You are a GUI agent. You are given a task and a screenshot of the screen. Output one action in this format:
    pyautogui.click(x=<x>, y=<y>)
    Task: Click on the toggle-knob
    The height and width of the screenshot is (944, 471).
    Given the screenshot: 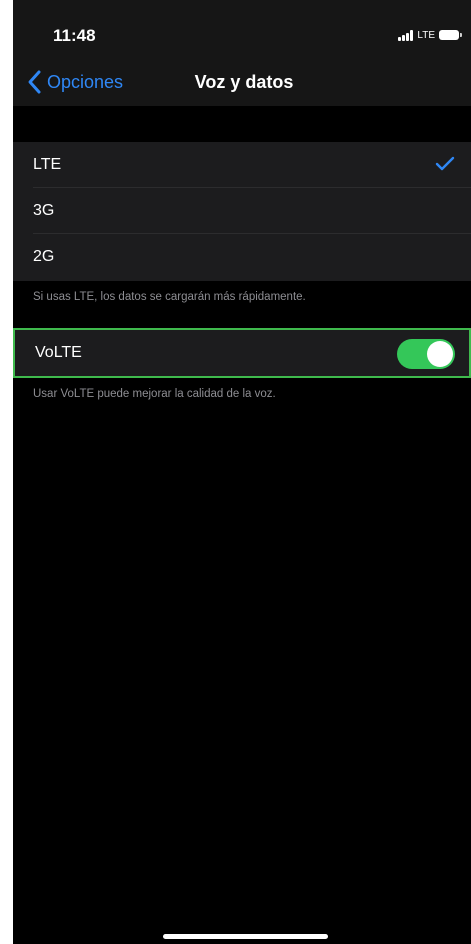 What is the action you would take?
    pyautogui.click(x=440, y=354)
    